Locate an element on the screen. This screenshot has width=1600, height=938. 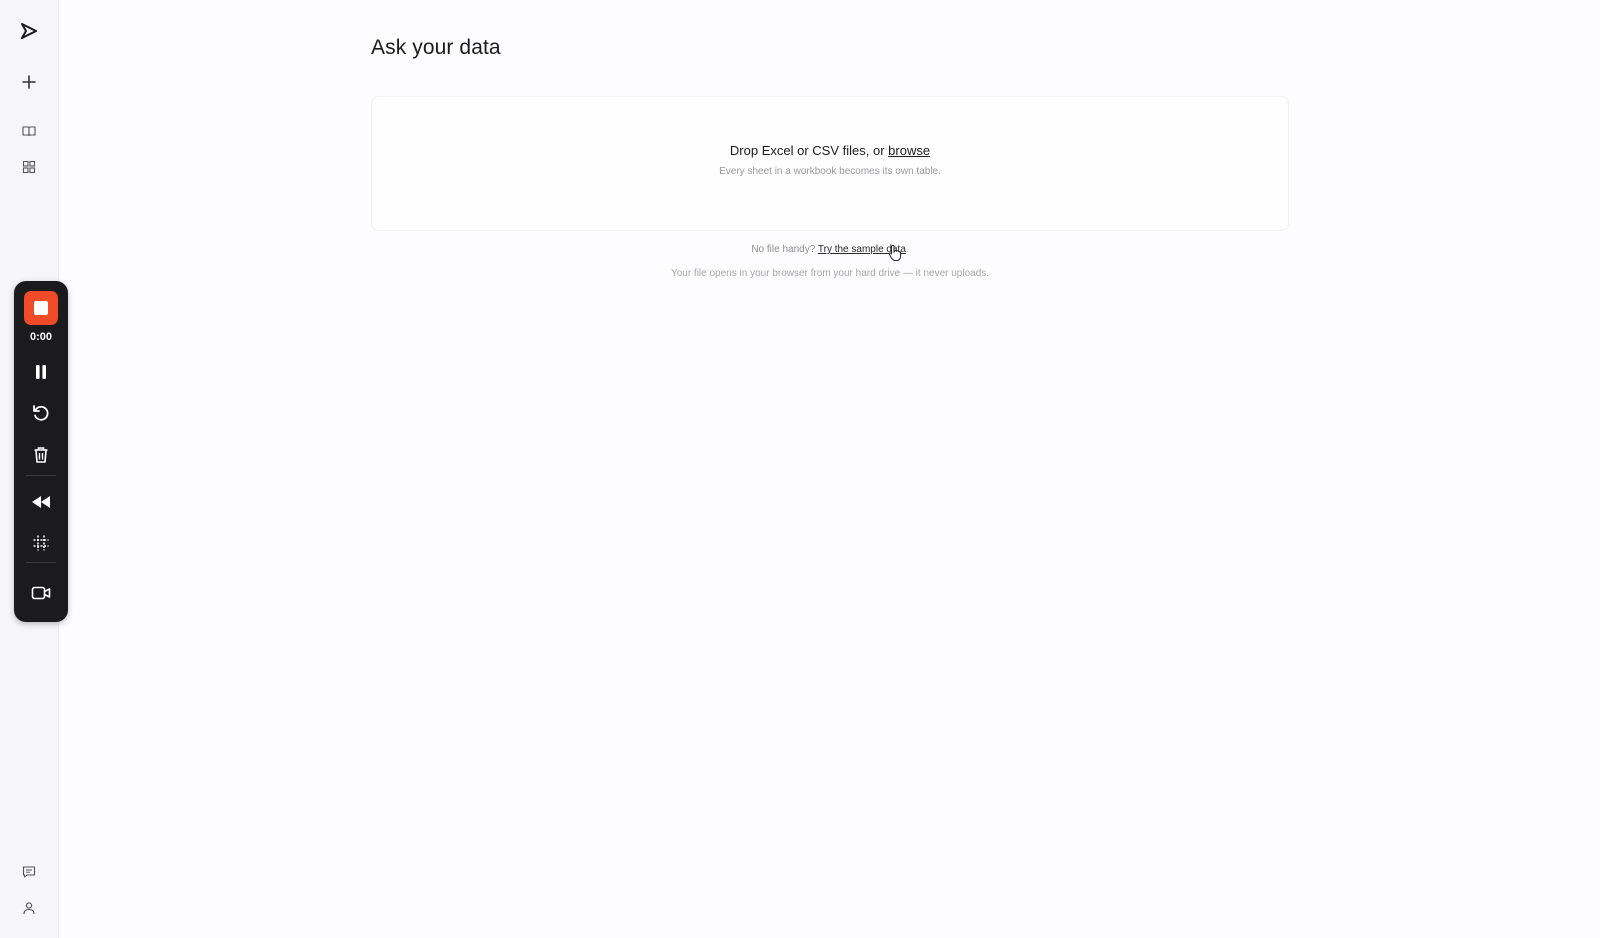
book-open-icon is located at coordinates (29, 131).